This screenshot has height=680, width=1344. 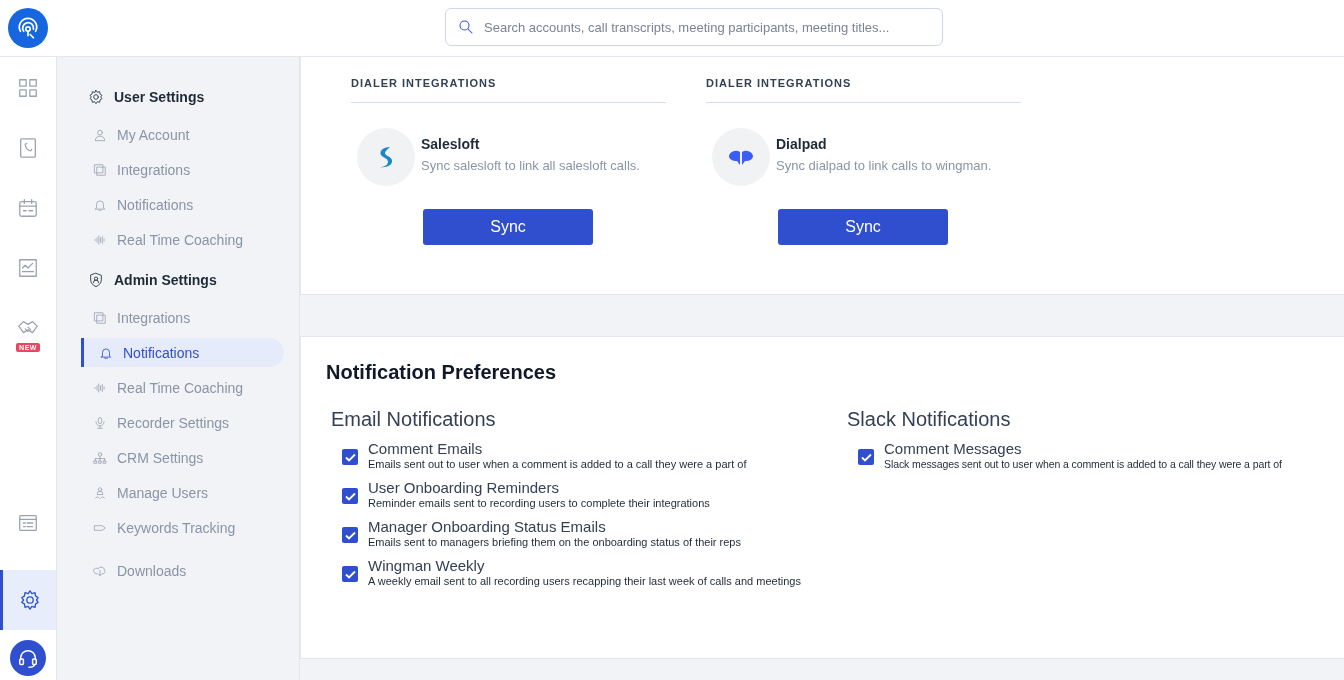 I want to click on option-description: Emails sent out to user when a comment is added to a call they were a part of, so click(x=557, y=464).